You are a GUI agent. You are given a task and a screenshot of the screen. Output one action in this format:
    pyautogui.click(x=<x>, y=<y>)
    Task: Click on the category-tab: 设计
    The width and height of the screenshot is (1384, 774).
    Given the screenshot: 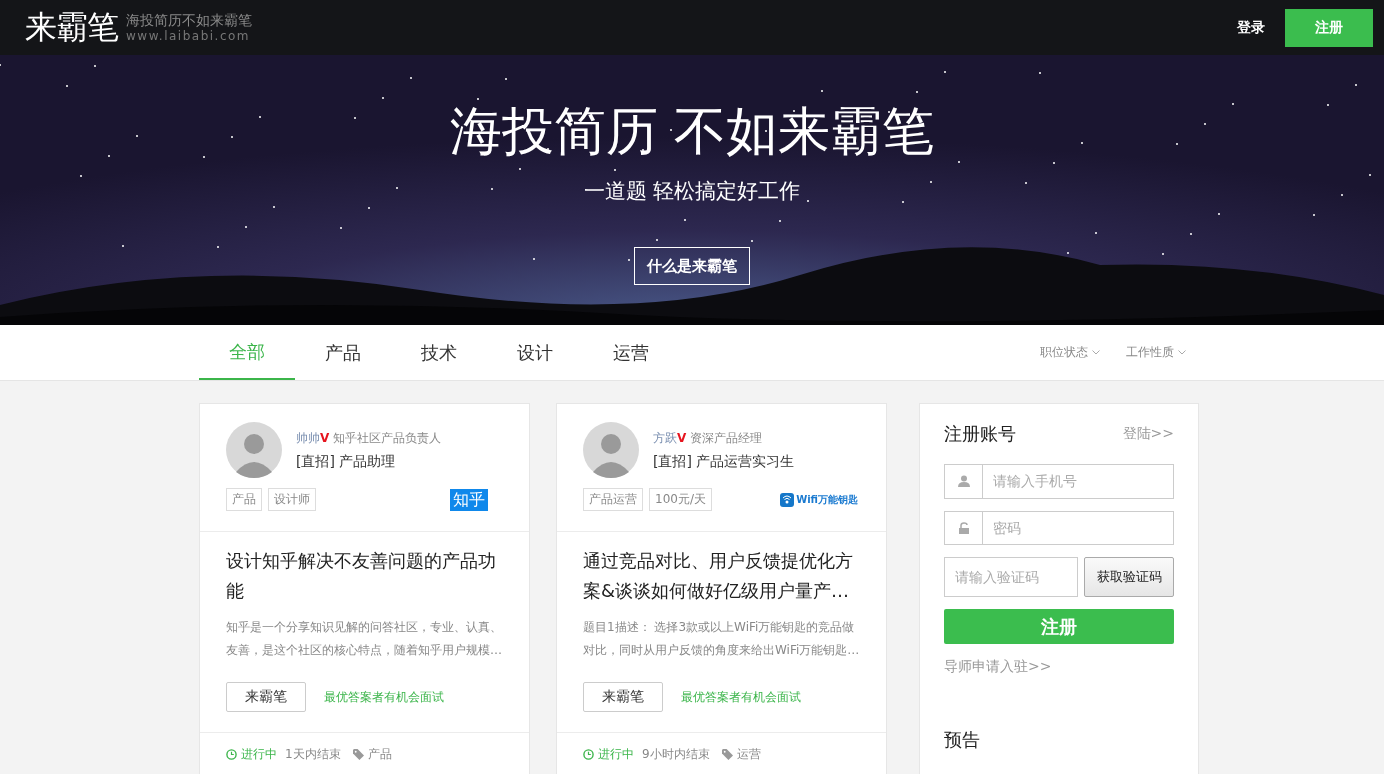 What is the action you would take?
    pyautogui.click(x=535, y=352)
    